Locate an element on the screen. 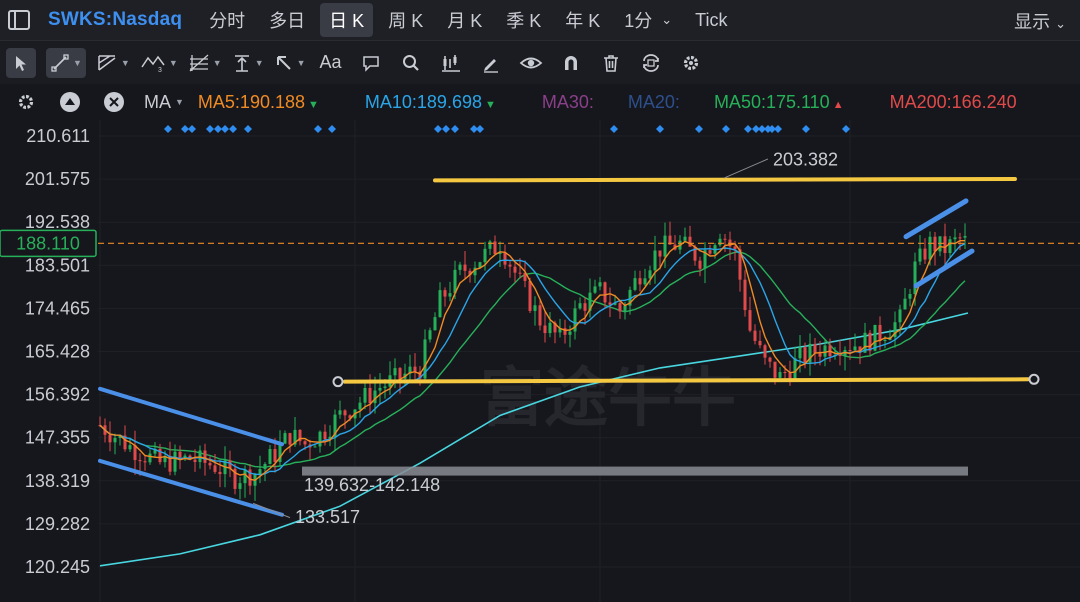 The image size is (1080, 602). fib-tool-icon: ▼ is located at coordinates (205, 63).